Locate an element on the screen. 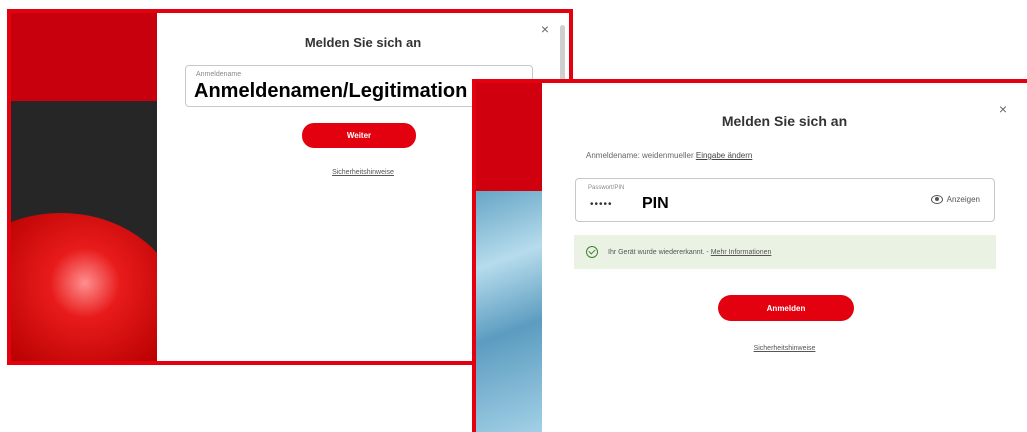  password-field-label: Passwort/PIN is located at coordinates (606, 188).